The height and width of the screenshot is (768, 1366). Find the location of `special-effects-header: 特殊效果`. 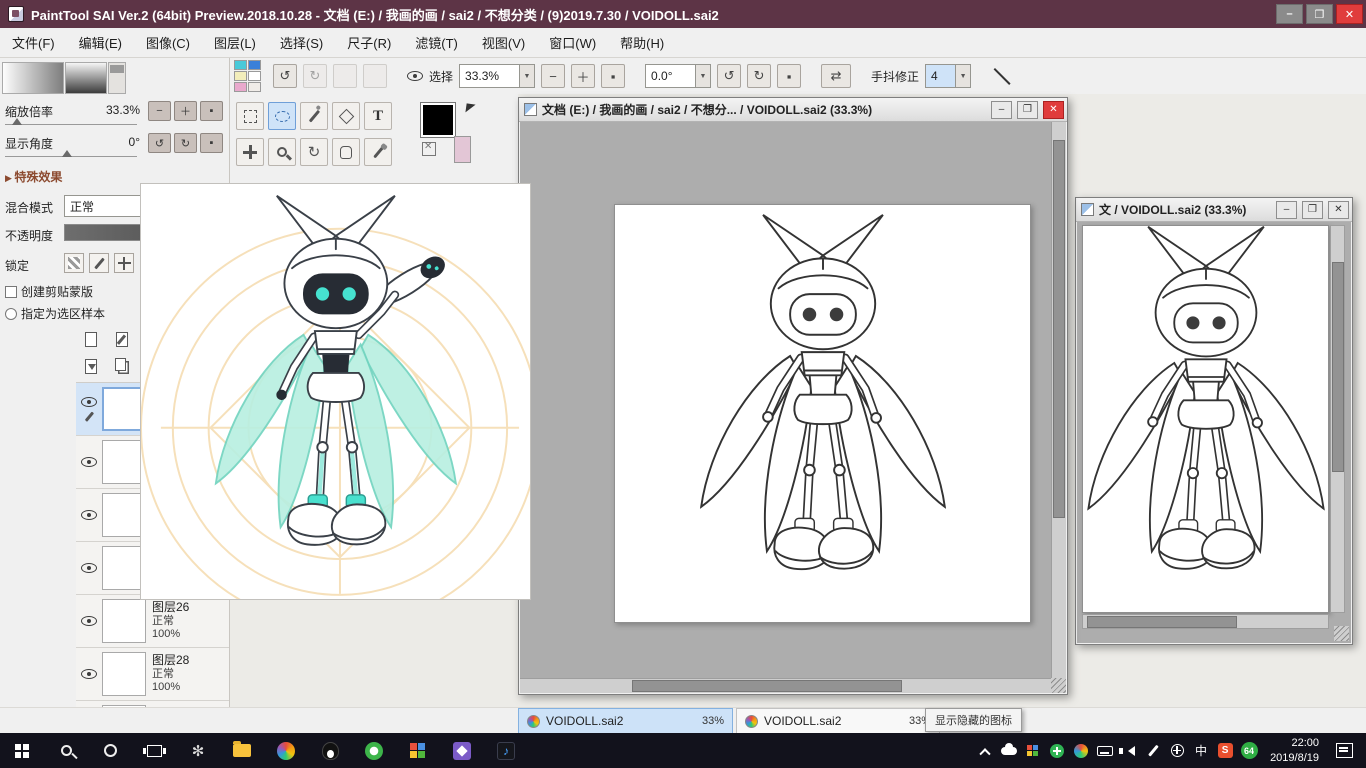

special-effects-header: 特殊效果 is located at coordinates (33, 176).